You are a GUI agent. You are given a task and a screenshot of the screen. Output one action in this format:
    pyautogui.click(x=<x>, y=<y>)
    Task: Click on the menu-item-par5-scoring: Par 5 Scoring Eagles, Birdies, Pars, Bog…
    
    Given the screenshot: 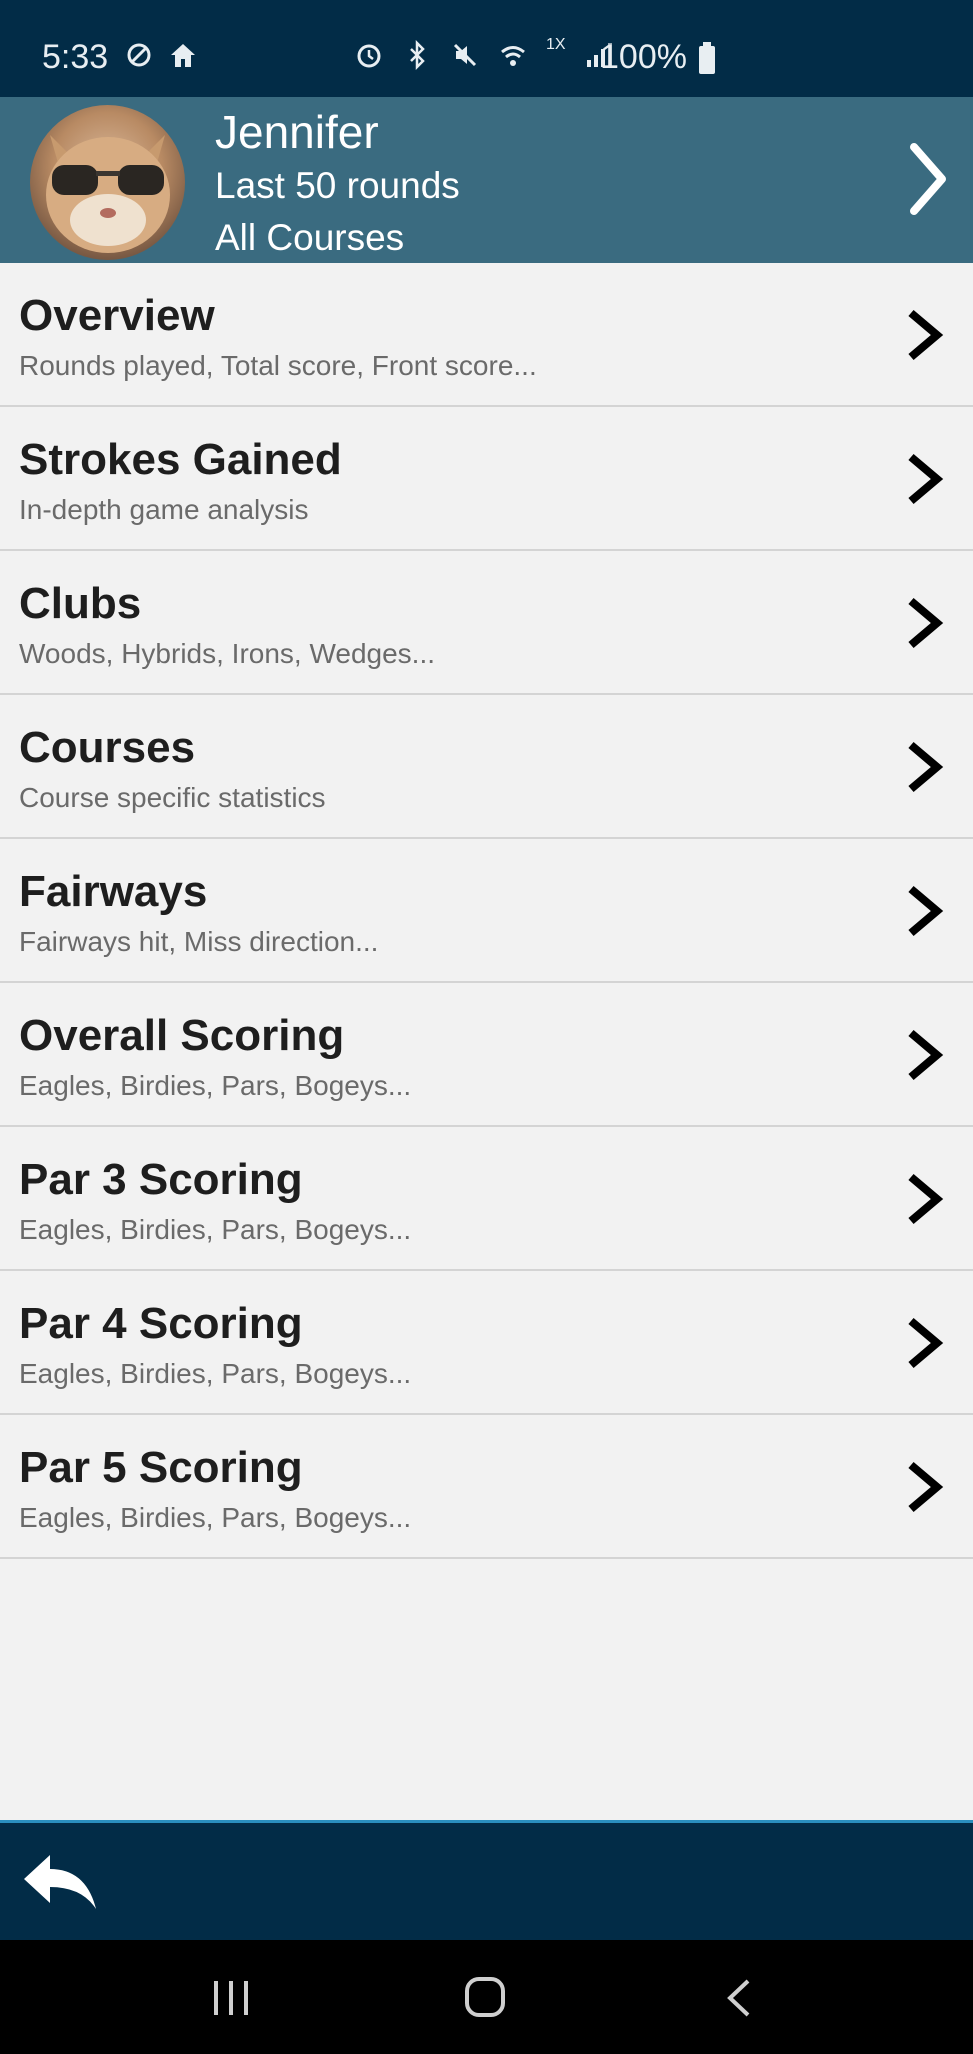 What is the action you would take?
    pyautogui.click(x=486, y=1487)
    